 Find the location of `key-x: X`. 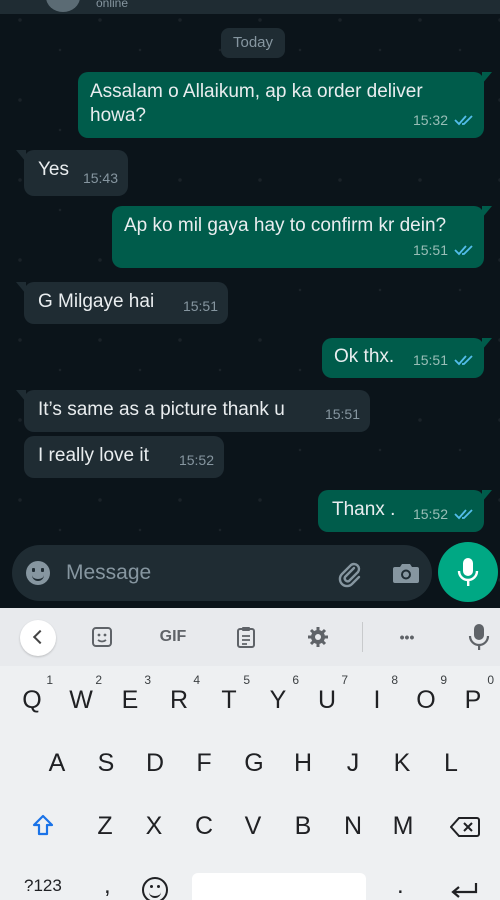

key-x: X is located at coordinates (154, 826).